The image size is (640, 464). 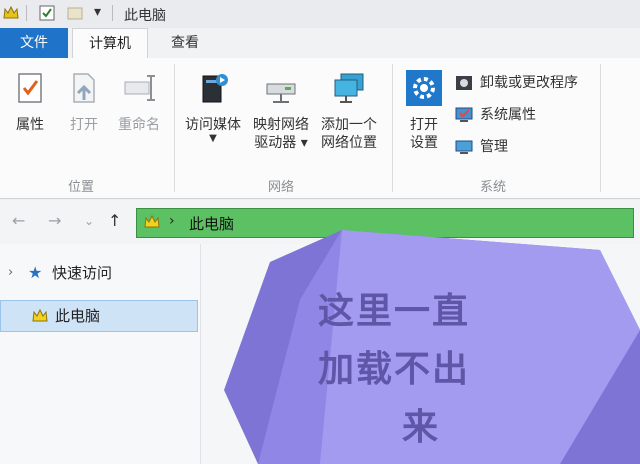 I want to click on system-properties-button: 系统属性, so click(x=495, y=115).